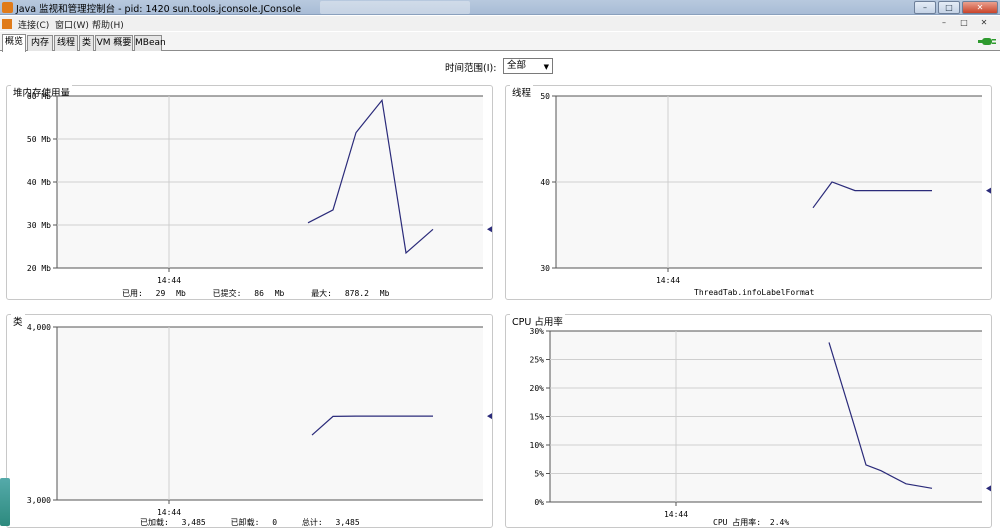  What do you see at coordinates (39, 139) in the screenshot?
I see `y-tick-label: 50 Mb` at bounding box center [39, 139].